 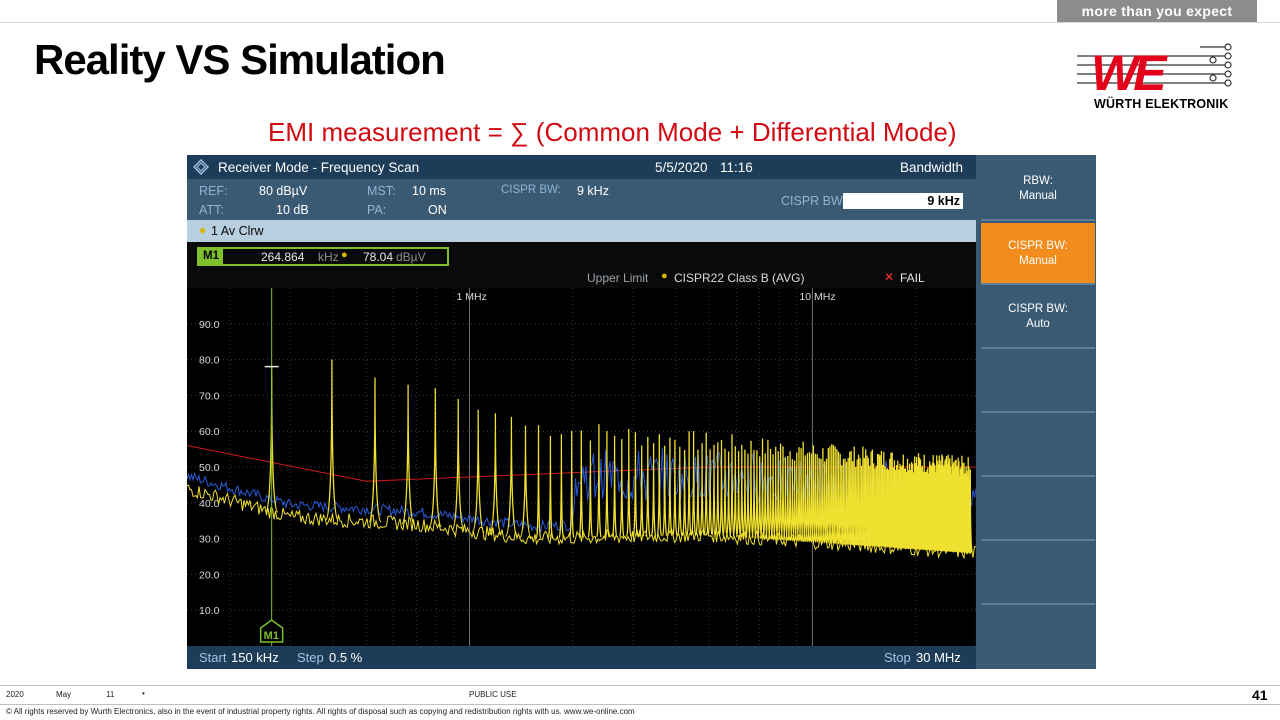 I want to click on svg-text: WE, so click(x=1129, y=73).